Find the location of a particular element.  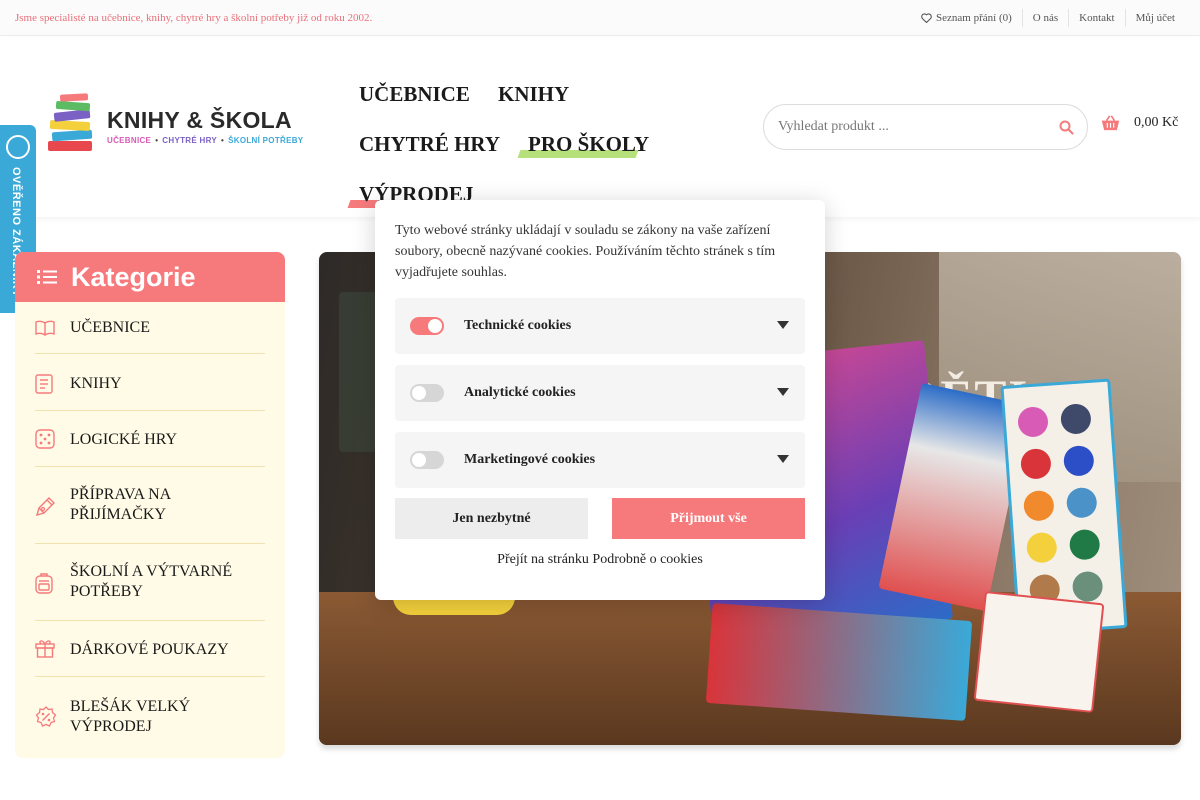

cookie-toggle-marketing is located at coordinates (427, 460).